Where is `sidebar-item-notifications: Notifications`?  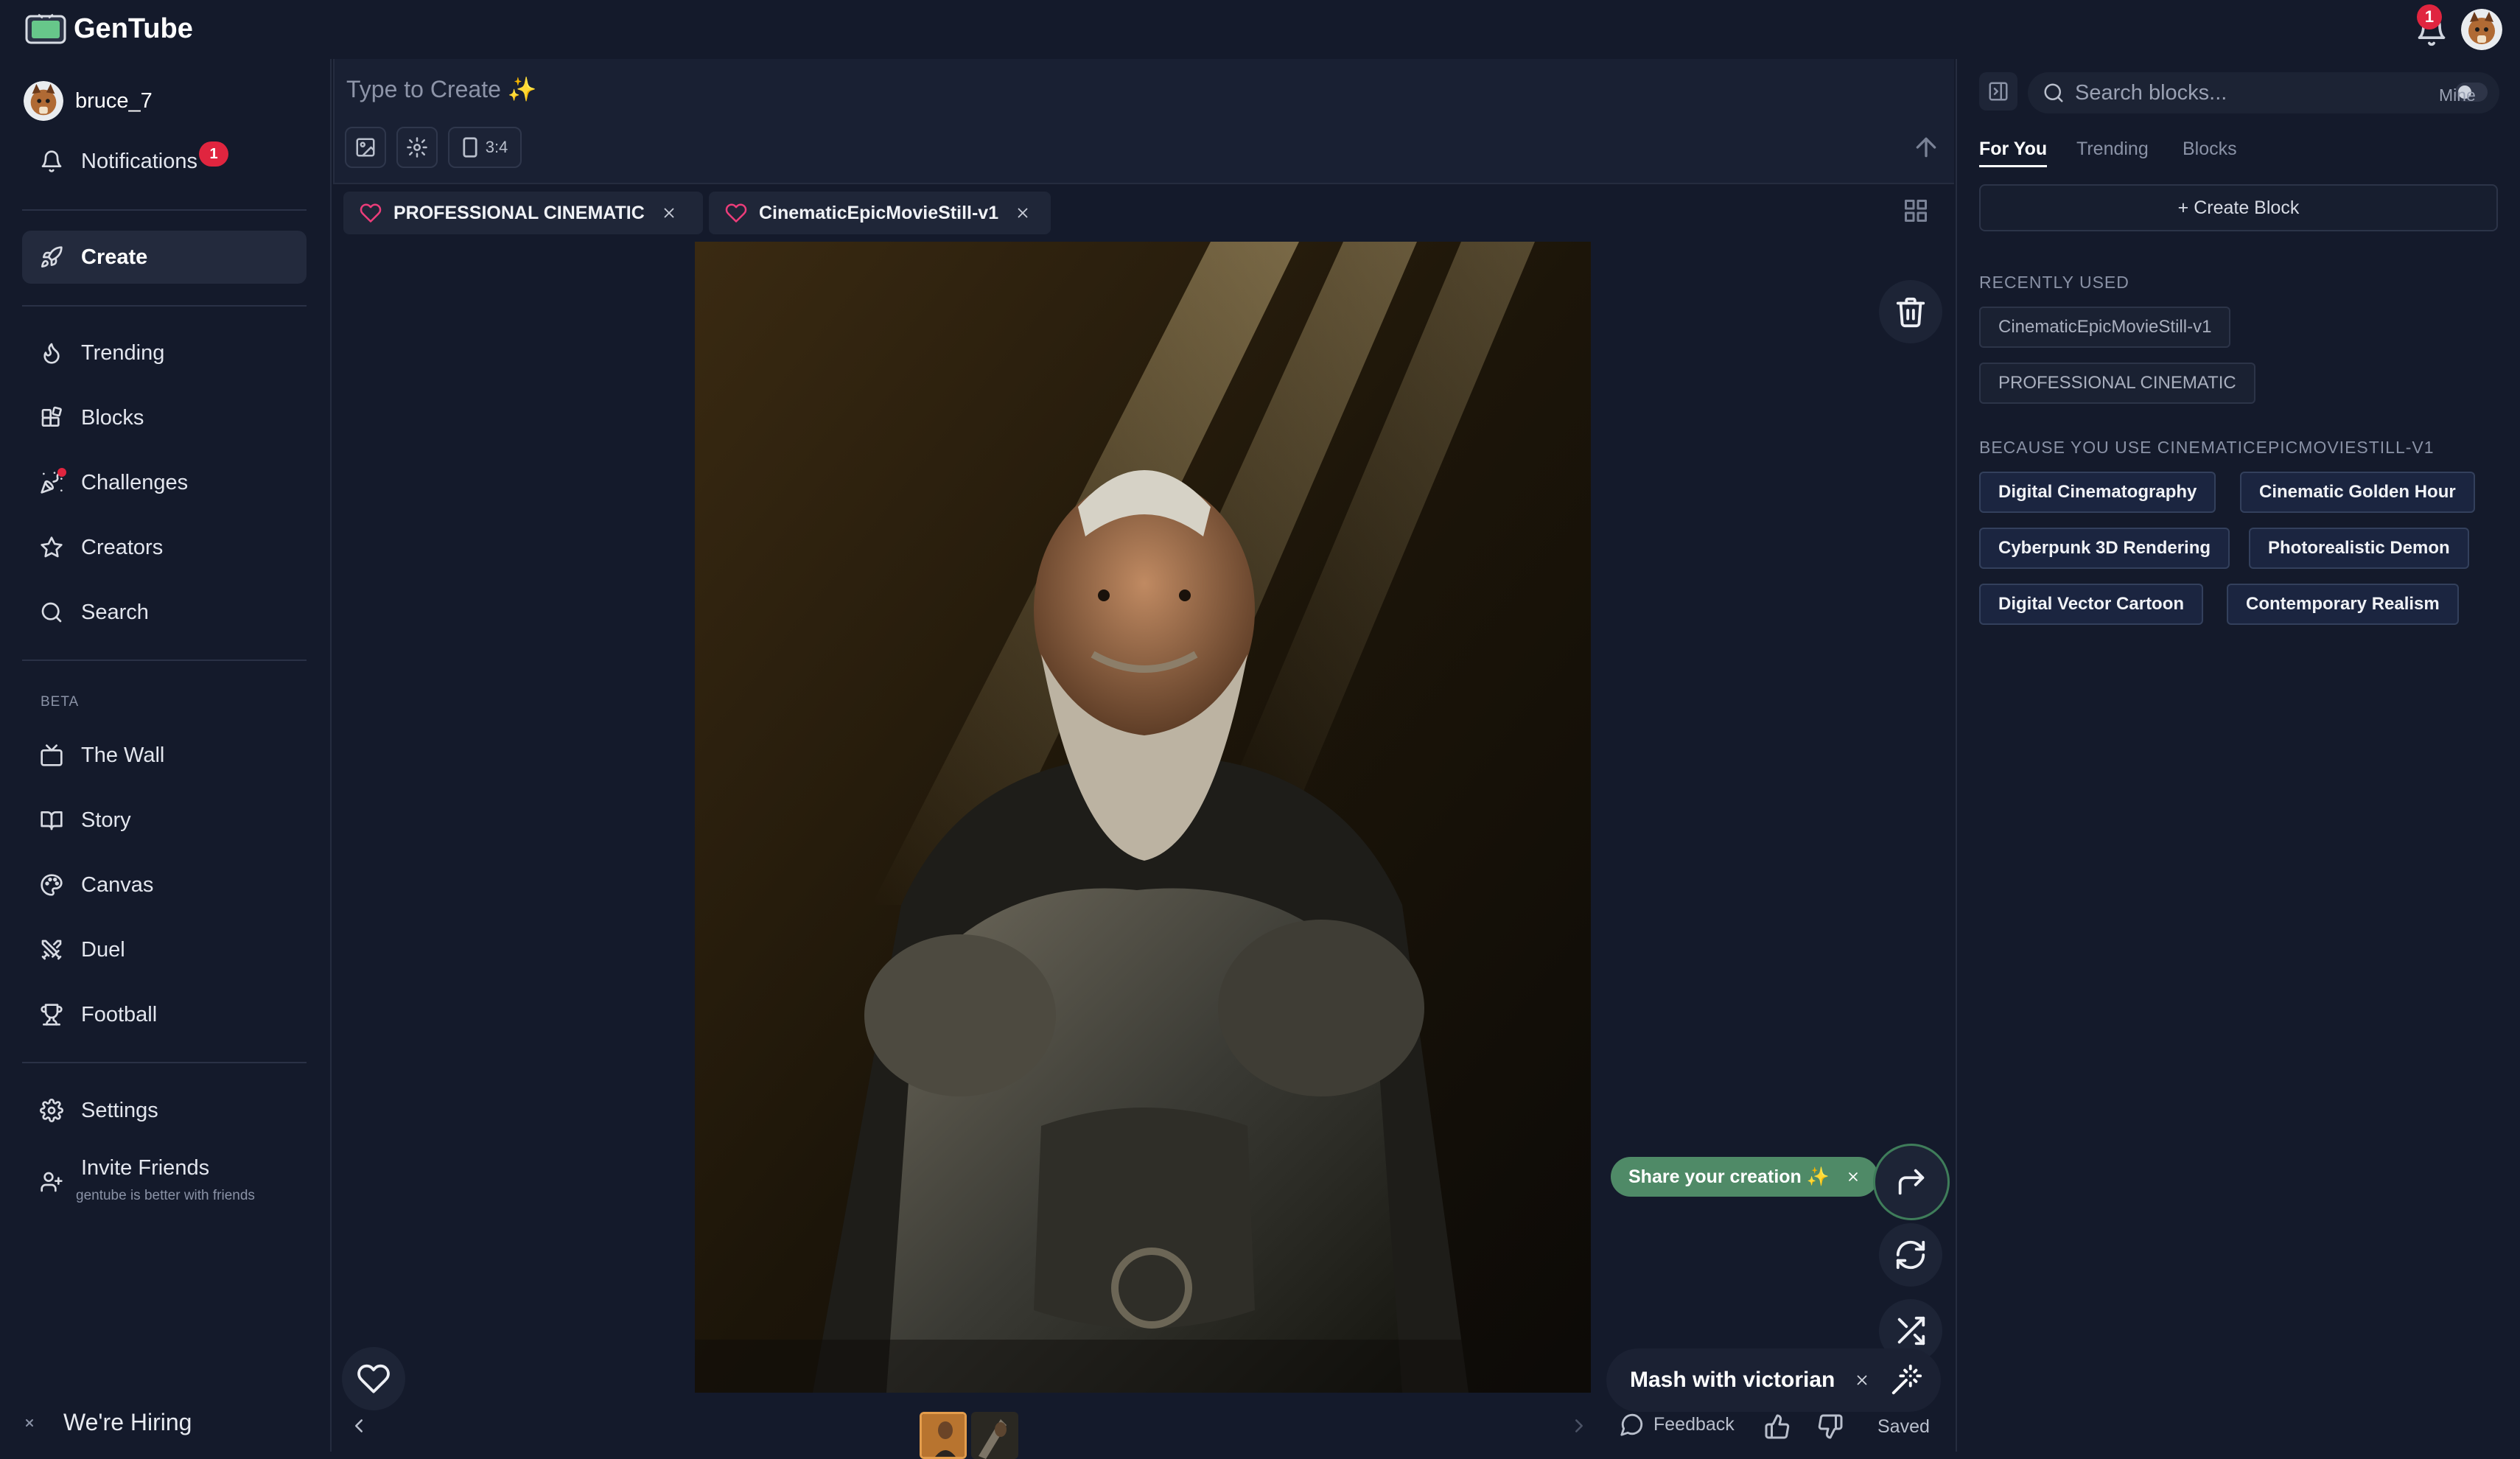 sidebar-item-notifications: Notifications is located at coordinates (164, 161).